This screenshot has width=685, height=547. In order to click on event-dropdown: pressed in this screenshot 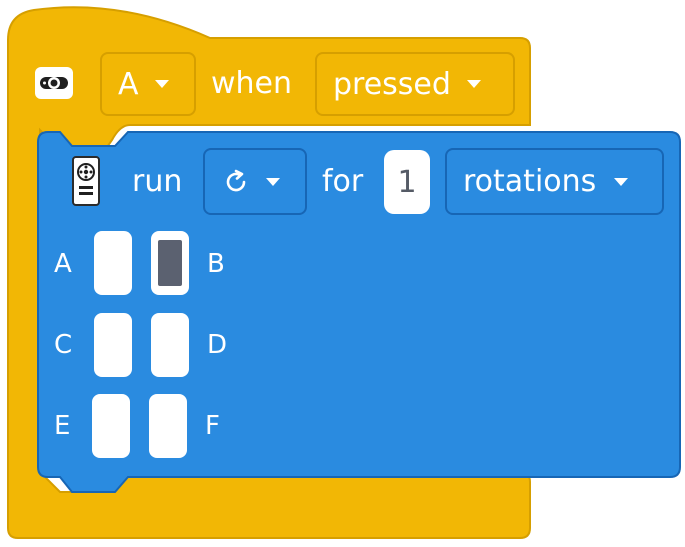, I will do `click(415, 84)`.